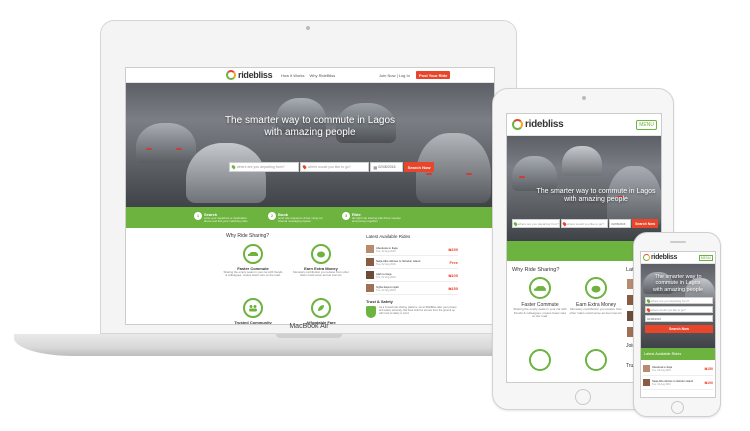 The width and height of the screenshot is (750, 431). Describe the element at coordinates (582, 161) in the screenshot. I see `traffic-car` at that location.